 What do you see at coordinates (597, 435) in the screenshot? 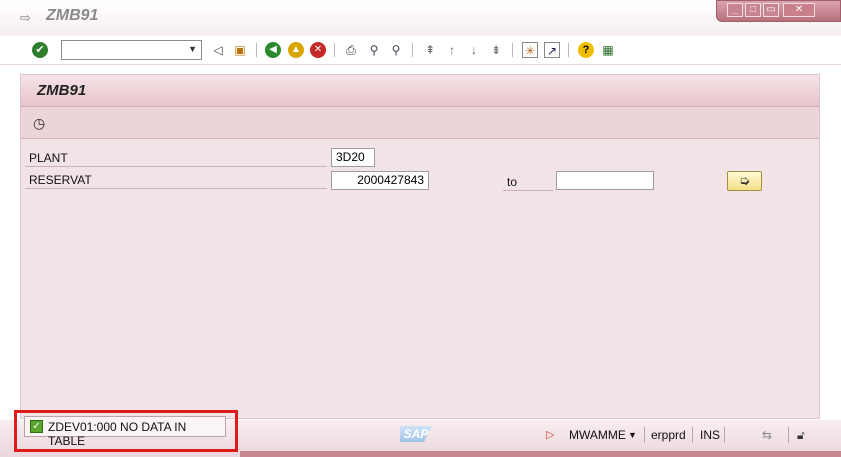
I see `system-user: MWAMME` at bounding box center [597, 435].